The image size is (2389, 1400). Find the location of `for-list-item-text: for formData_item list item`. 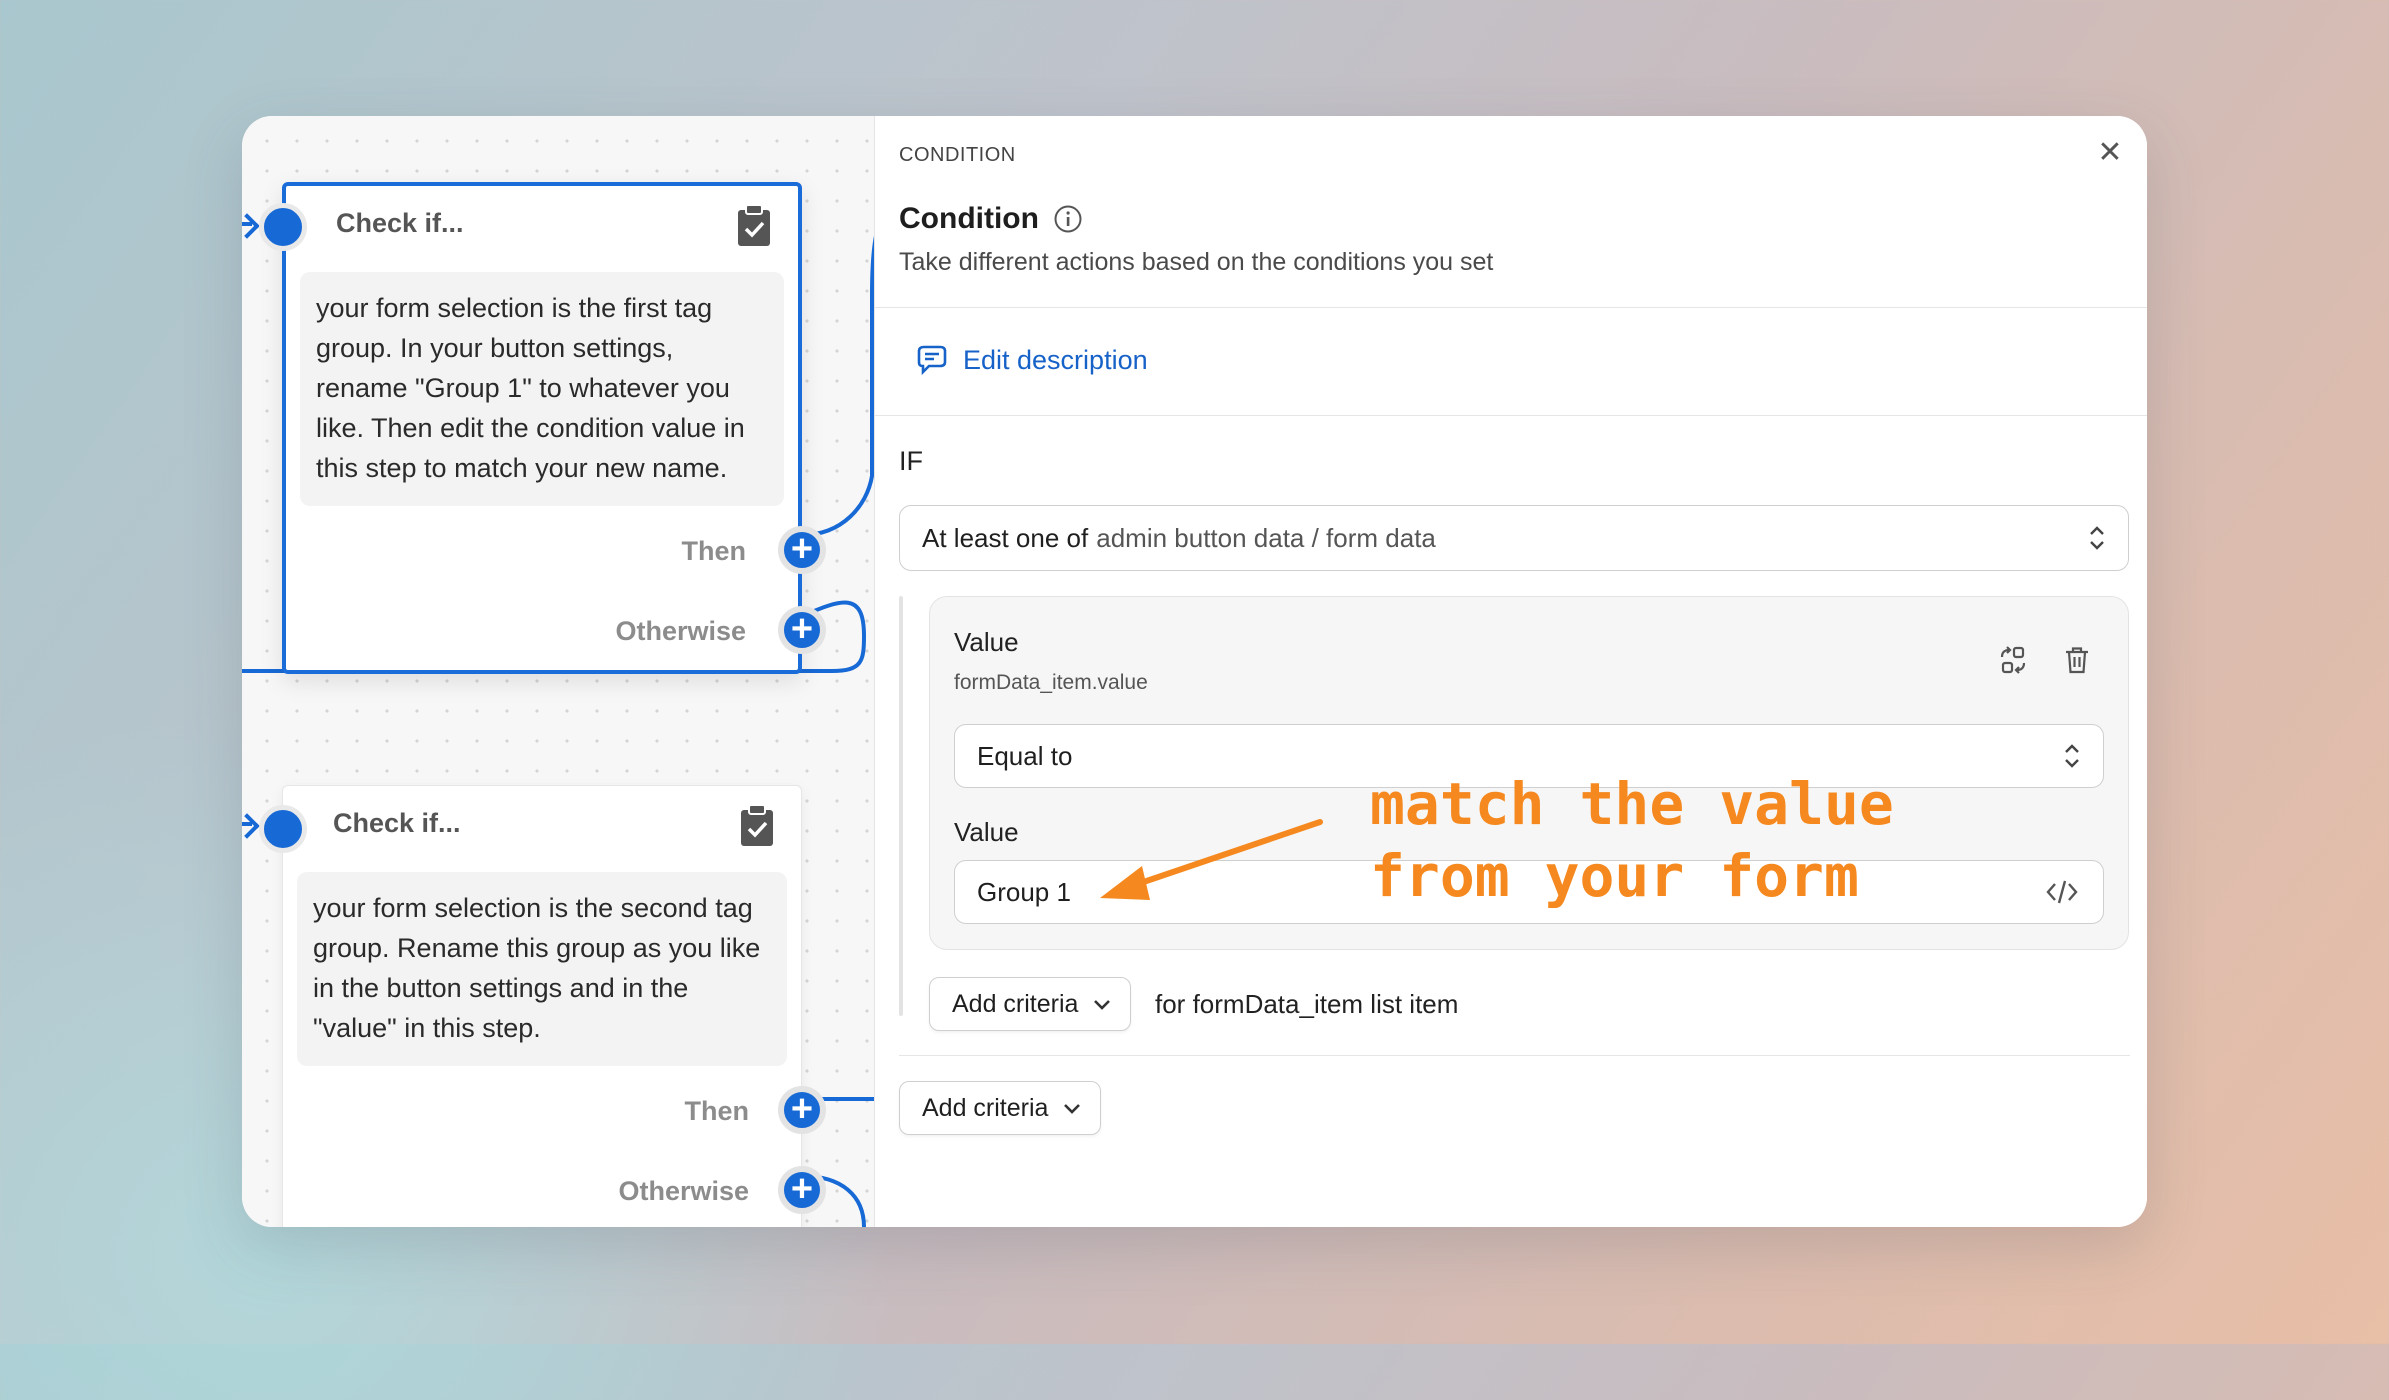

for-list-item-text: for formData_item list item is located at coordinates (1307, 1004).